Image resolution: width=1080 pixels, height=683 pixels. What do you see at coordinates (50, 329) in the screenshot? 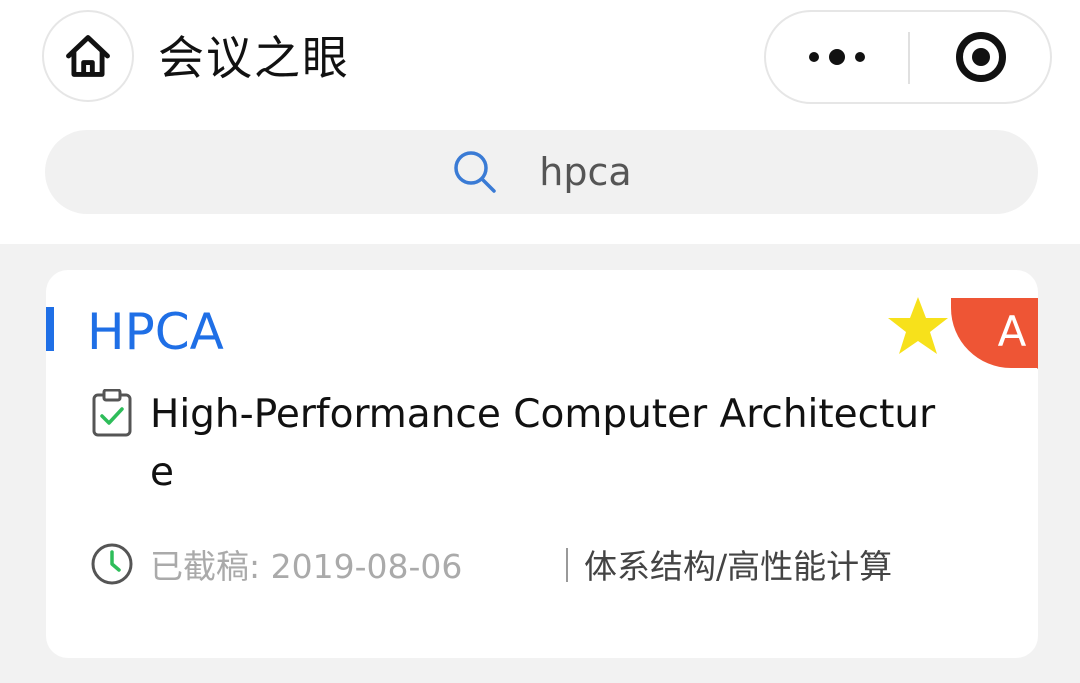
I see `accent-bar` at bounding box center [50, 329].